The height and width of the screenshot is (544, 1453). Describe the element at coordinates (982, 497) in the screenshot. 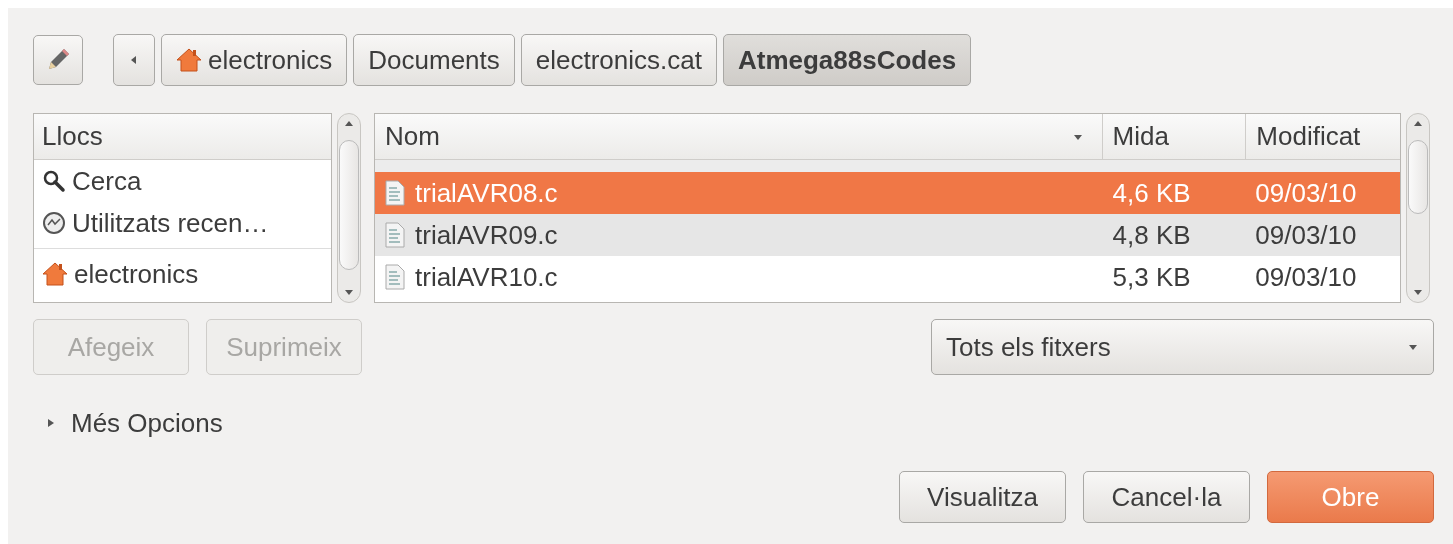

I see `dialog-button: Visualitza` at that location.